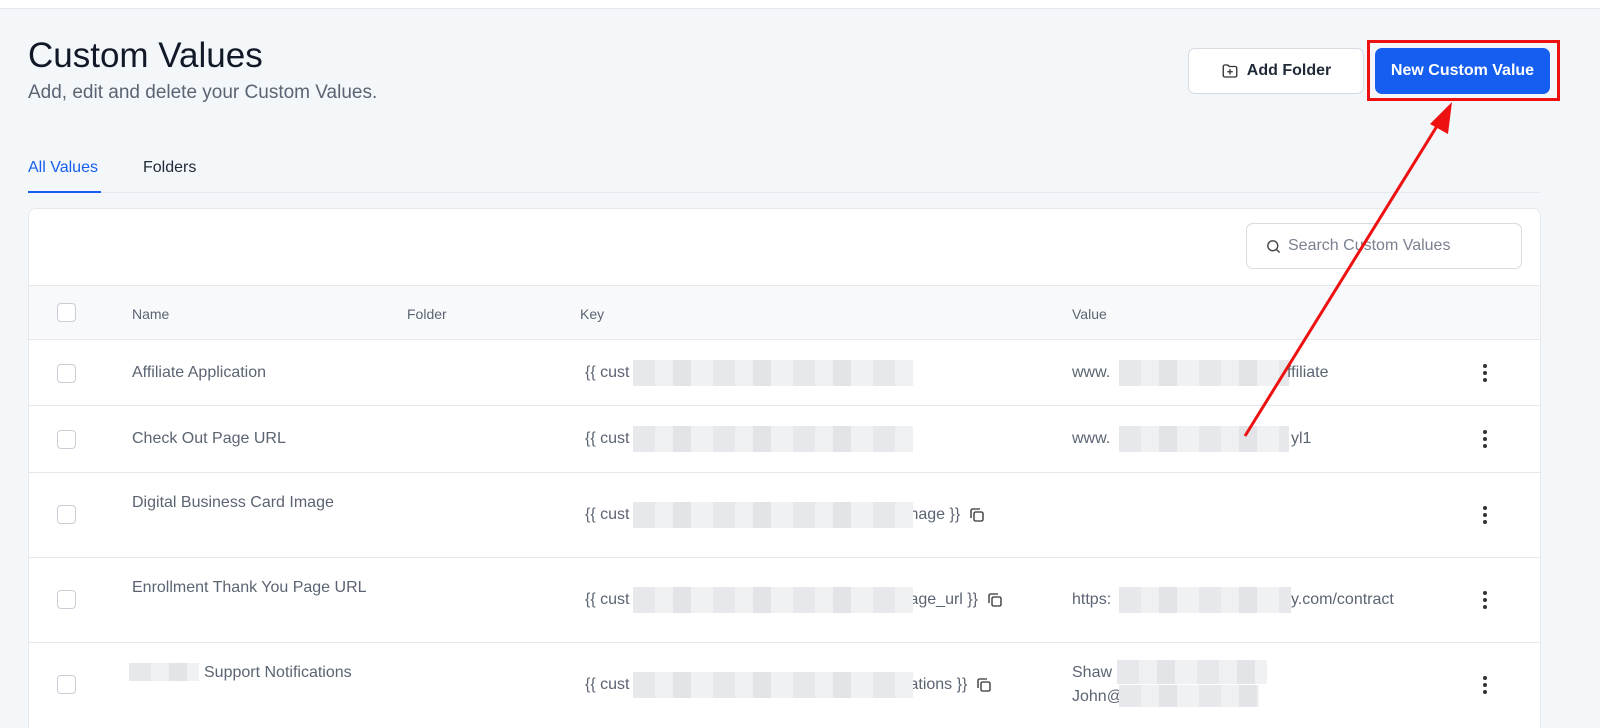 This screenshot has height=728, width=1600. Describe the element at coordinates (233, 502) in the screenshot. I see `row-name: Digital Business Card Image` at that location.